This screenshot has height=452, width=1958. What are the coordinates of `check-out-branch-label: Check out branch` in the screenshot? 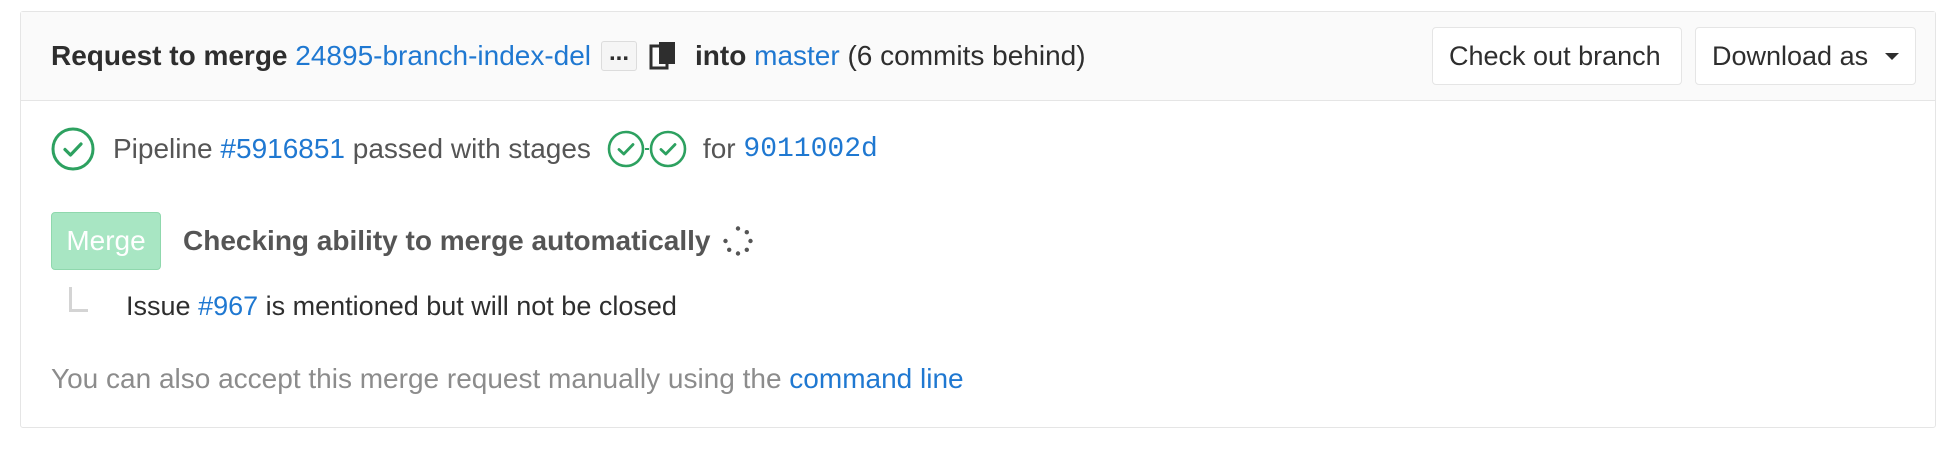 It's located at (1555, 55).